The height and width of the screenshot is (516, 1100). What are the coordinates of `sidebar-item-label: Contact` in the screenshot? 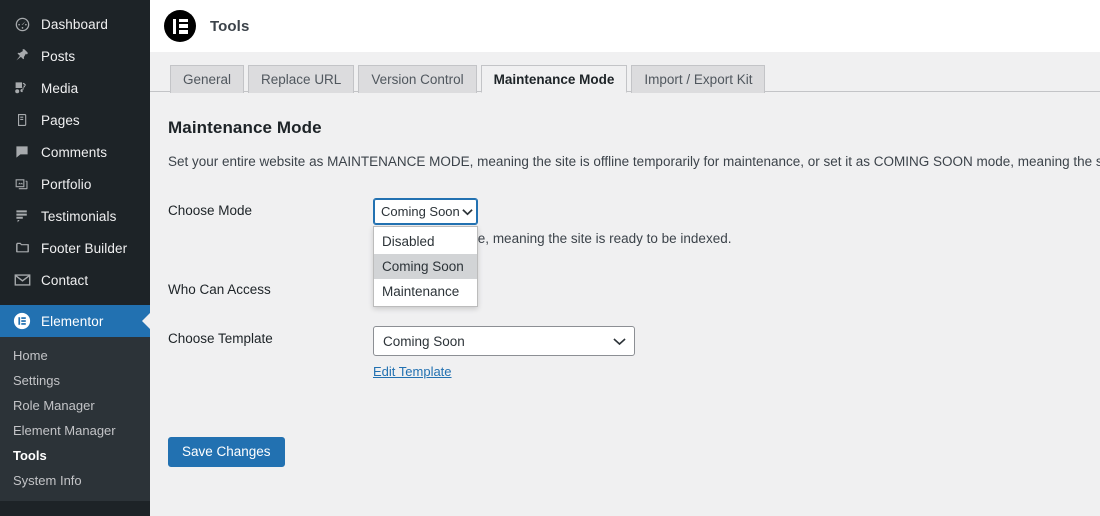 It's located at (65, 280).